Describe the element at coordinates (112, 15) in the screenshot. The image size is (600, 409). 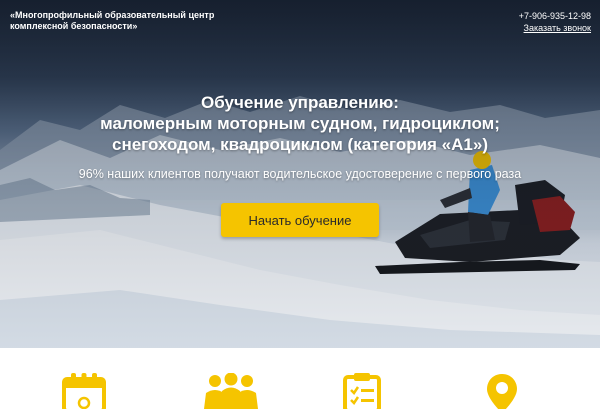
I see `org-name-line1: «Многопрофильный образовательный центр` at that location.